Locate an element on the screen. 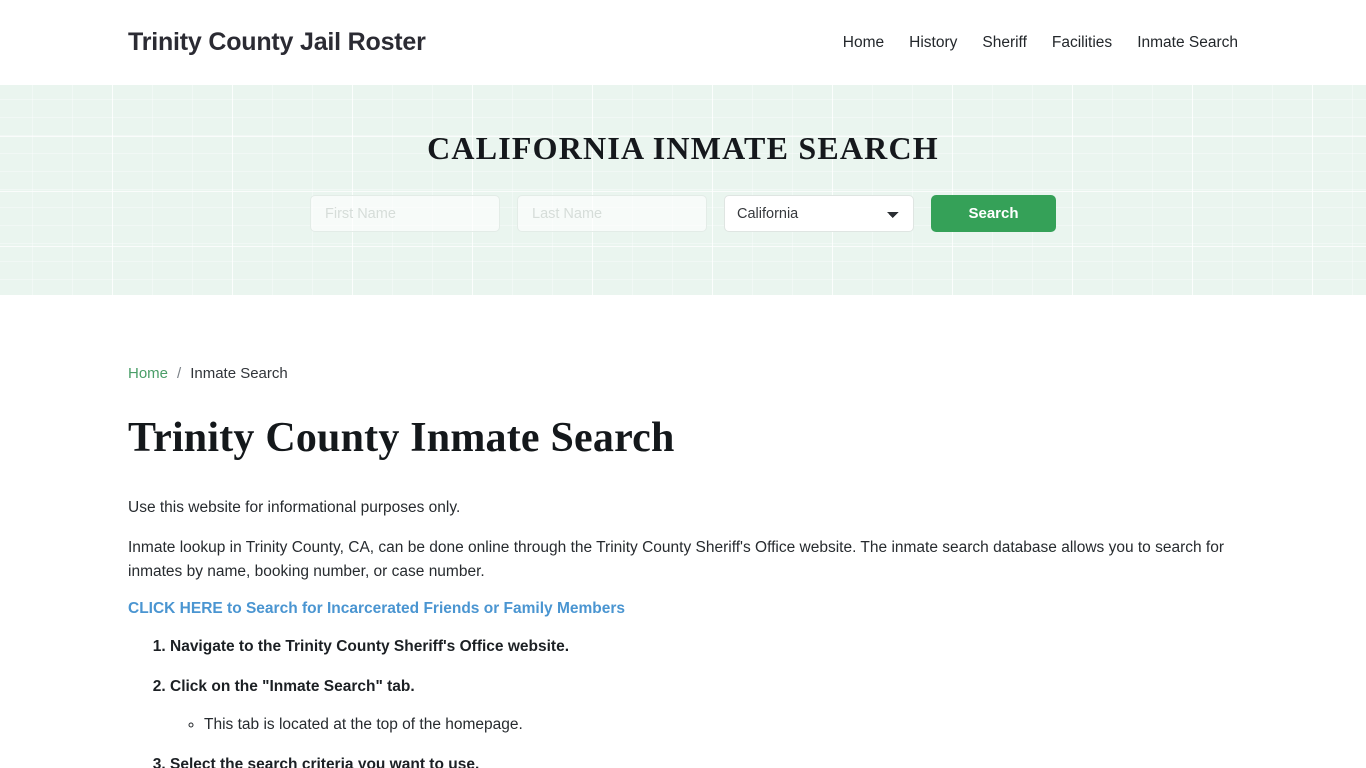 This screenshot has width=1366, height=768. nav-item-home: Home is located at coordinates (863, 43).